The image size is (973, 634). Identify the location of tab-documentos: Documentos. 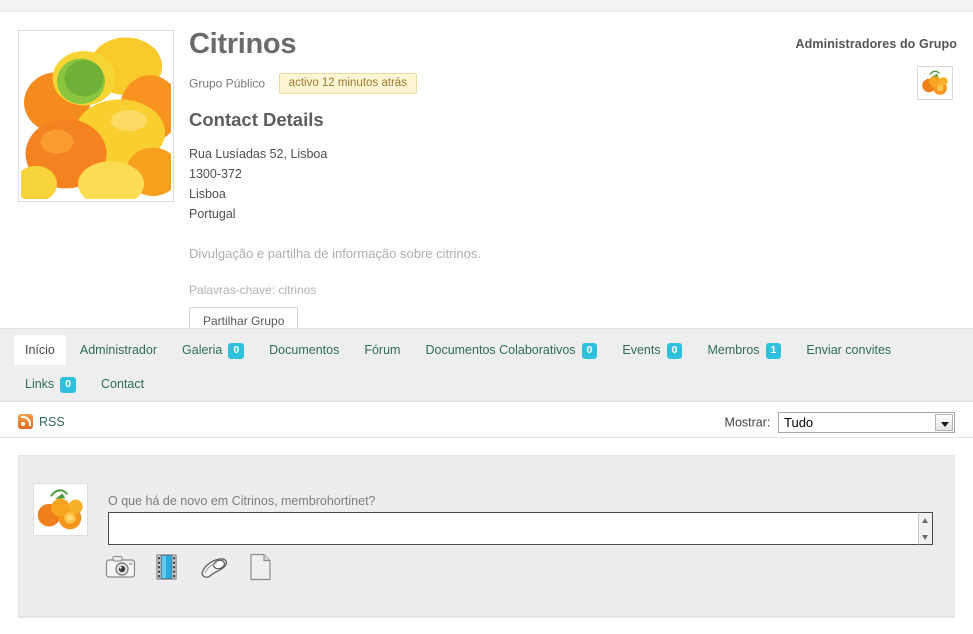
(304, 350).